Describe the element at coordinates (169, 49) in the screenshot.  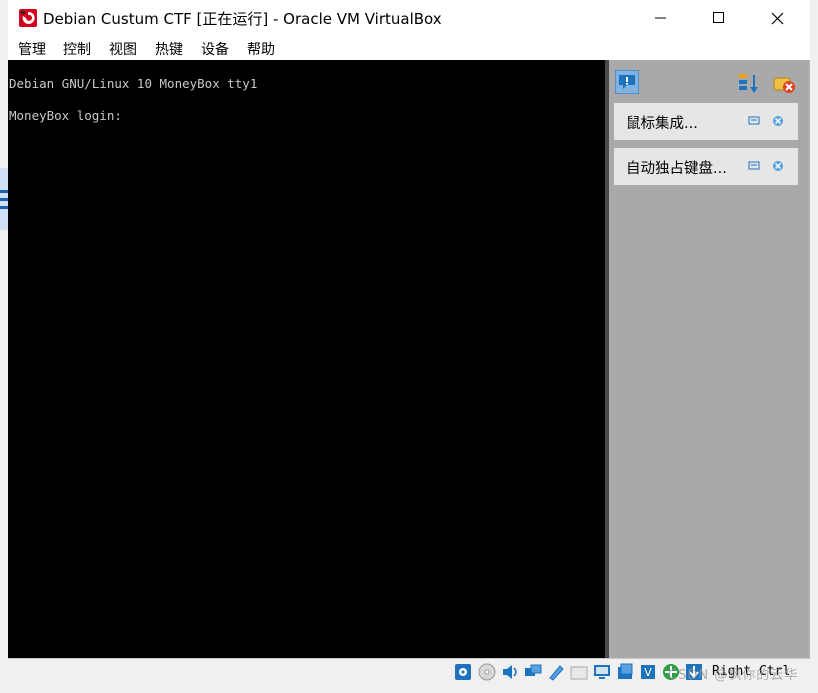
I see `menu-hotkeys: 热键` at that location.